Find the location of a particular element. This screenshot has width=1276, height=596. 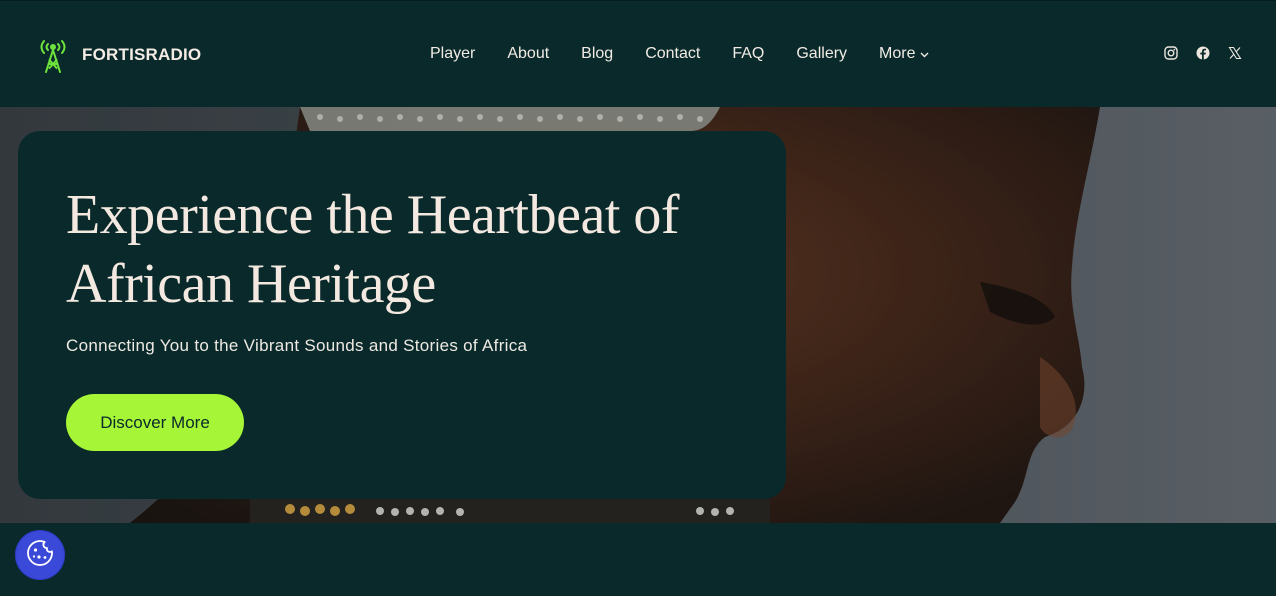

nav-item-more: More is located at coordinates (903, 54).